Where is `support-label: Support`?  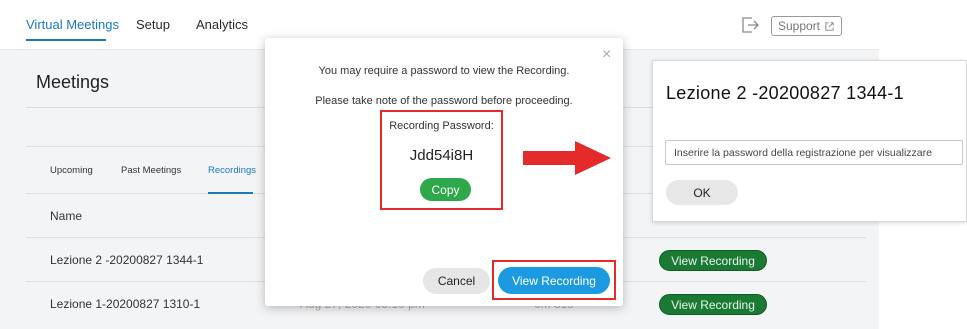 support-label: Support is located at coordinates (799, 26).